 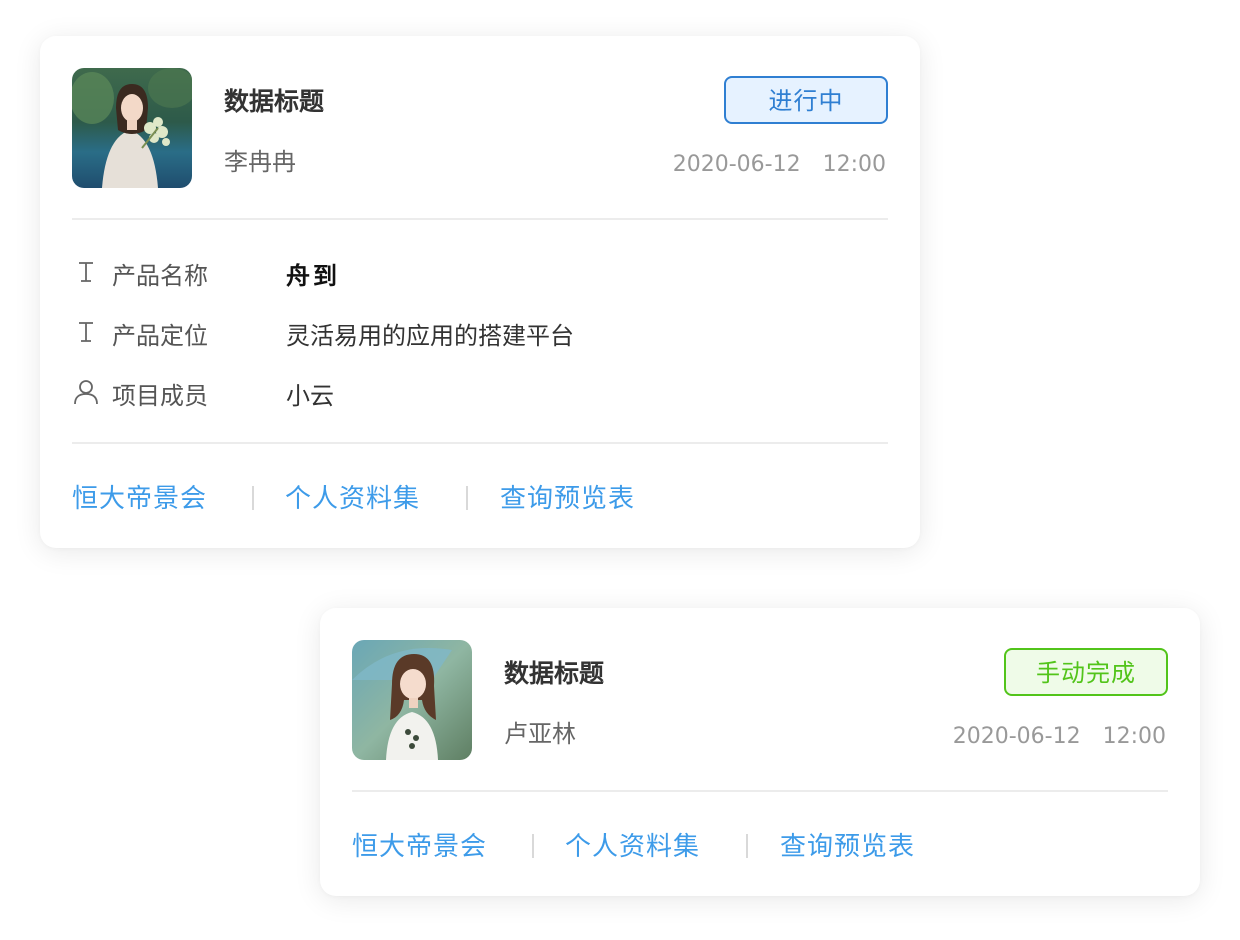 I want to click on owner-name: 卢亚林, so click(x=540, y=734).